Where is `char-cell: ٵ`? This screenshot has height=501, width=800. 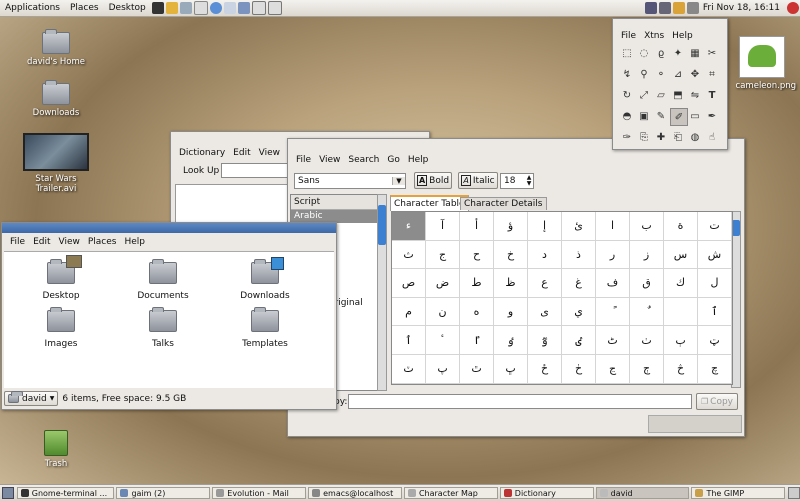
char-cell: ٵ is located at coordinates (477, 340).